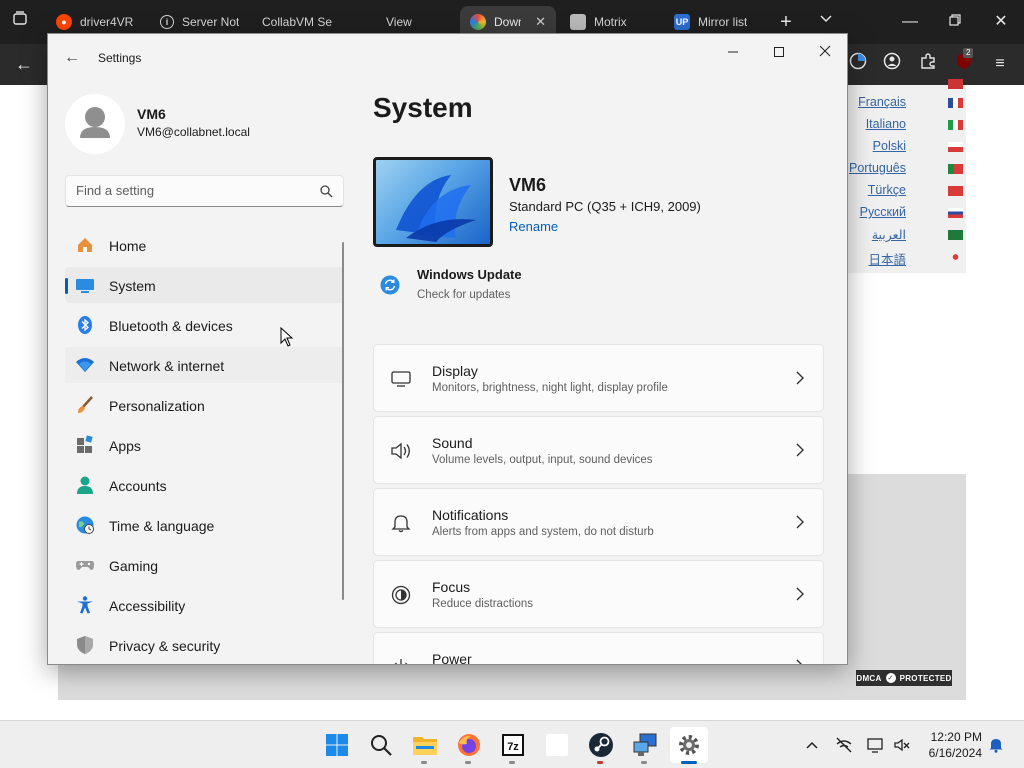 The width and height of the screenshot is (1024, 768). I want to click on network-disconnected-icon, so click(844, 745).